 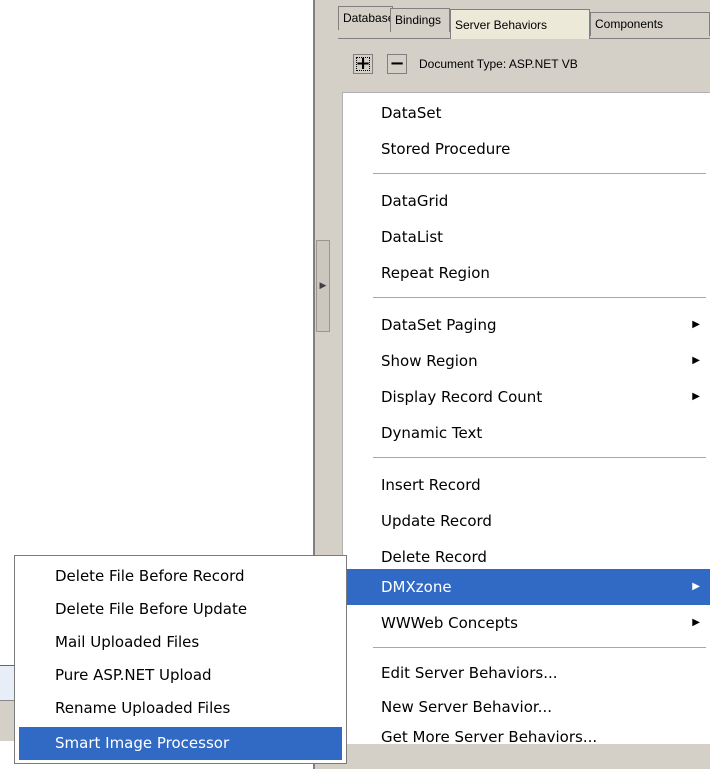 What do you see at coordinates (180, 576) in the screenshot?
I see `submenu-item-delete-file-before-record: Delete File Before Record` at bounding box center [180, 576].